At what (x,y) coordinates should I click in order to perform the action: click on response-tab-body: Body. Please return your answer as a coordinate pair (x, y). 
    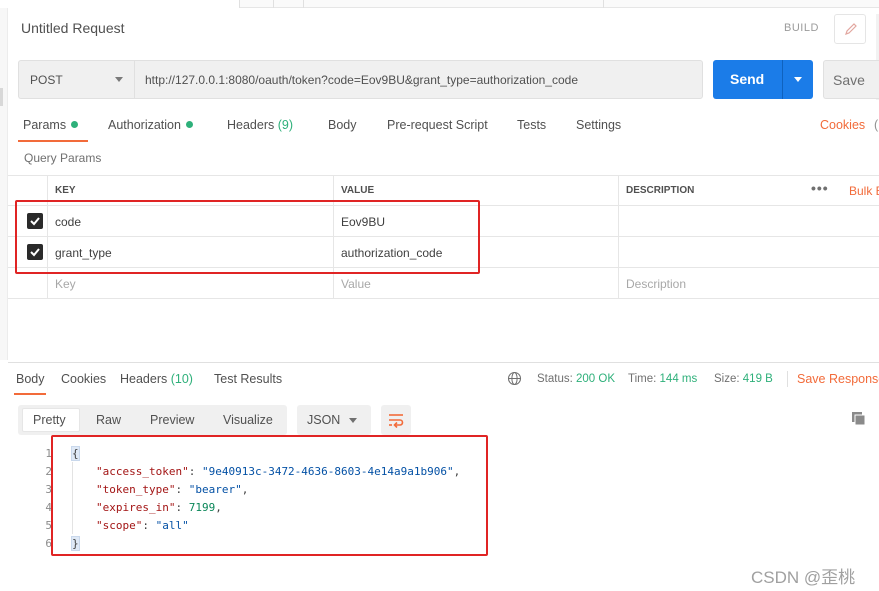
    Looking at the image, I should click on (30, 379).